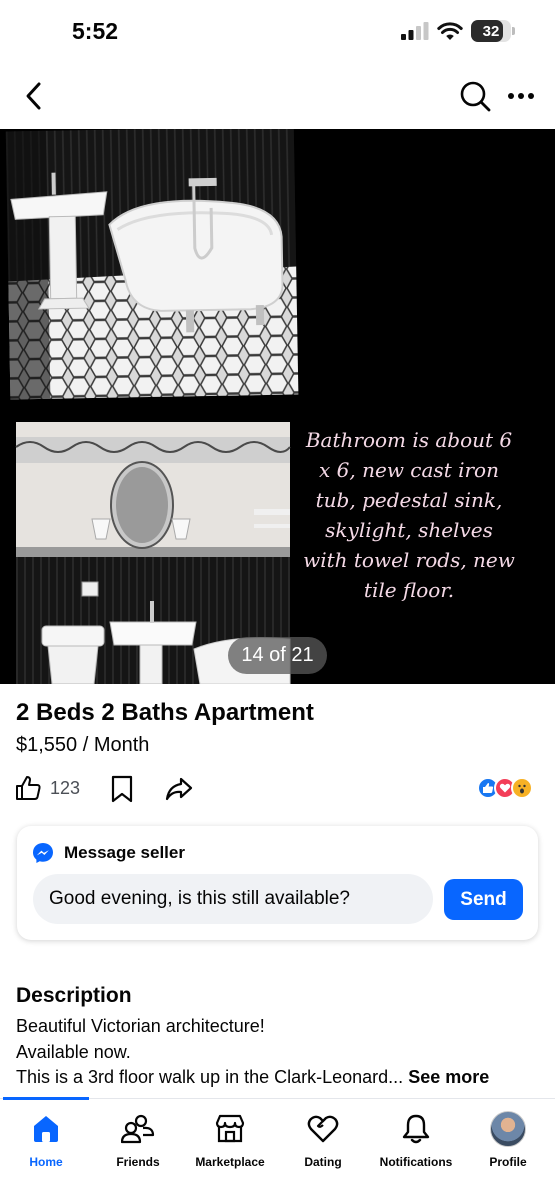  I want to click on wow-reaction-icon, so click(522, 788).